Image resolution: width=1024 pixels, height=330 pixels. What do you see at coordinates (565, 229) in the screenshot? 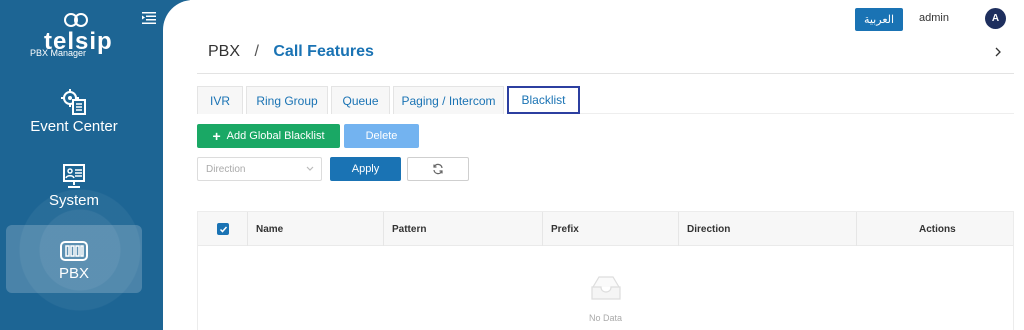
I see `column-header-prefix: Prefix` at bounding box center [565, 229].